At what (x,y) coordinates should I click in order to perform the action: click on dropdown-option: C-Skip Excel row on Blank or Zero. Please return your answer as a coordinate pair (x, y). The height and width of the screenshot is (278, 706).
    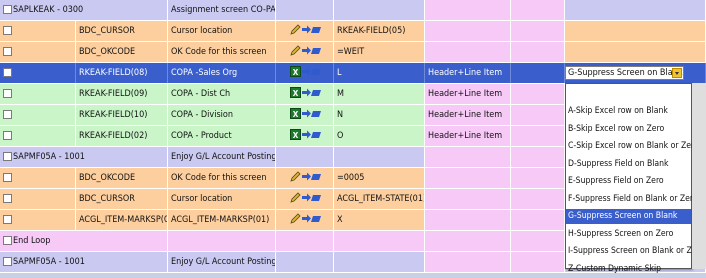
    Looking at the image, I should click on (632, 146).